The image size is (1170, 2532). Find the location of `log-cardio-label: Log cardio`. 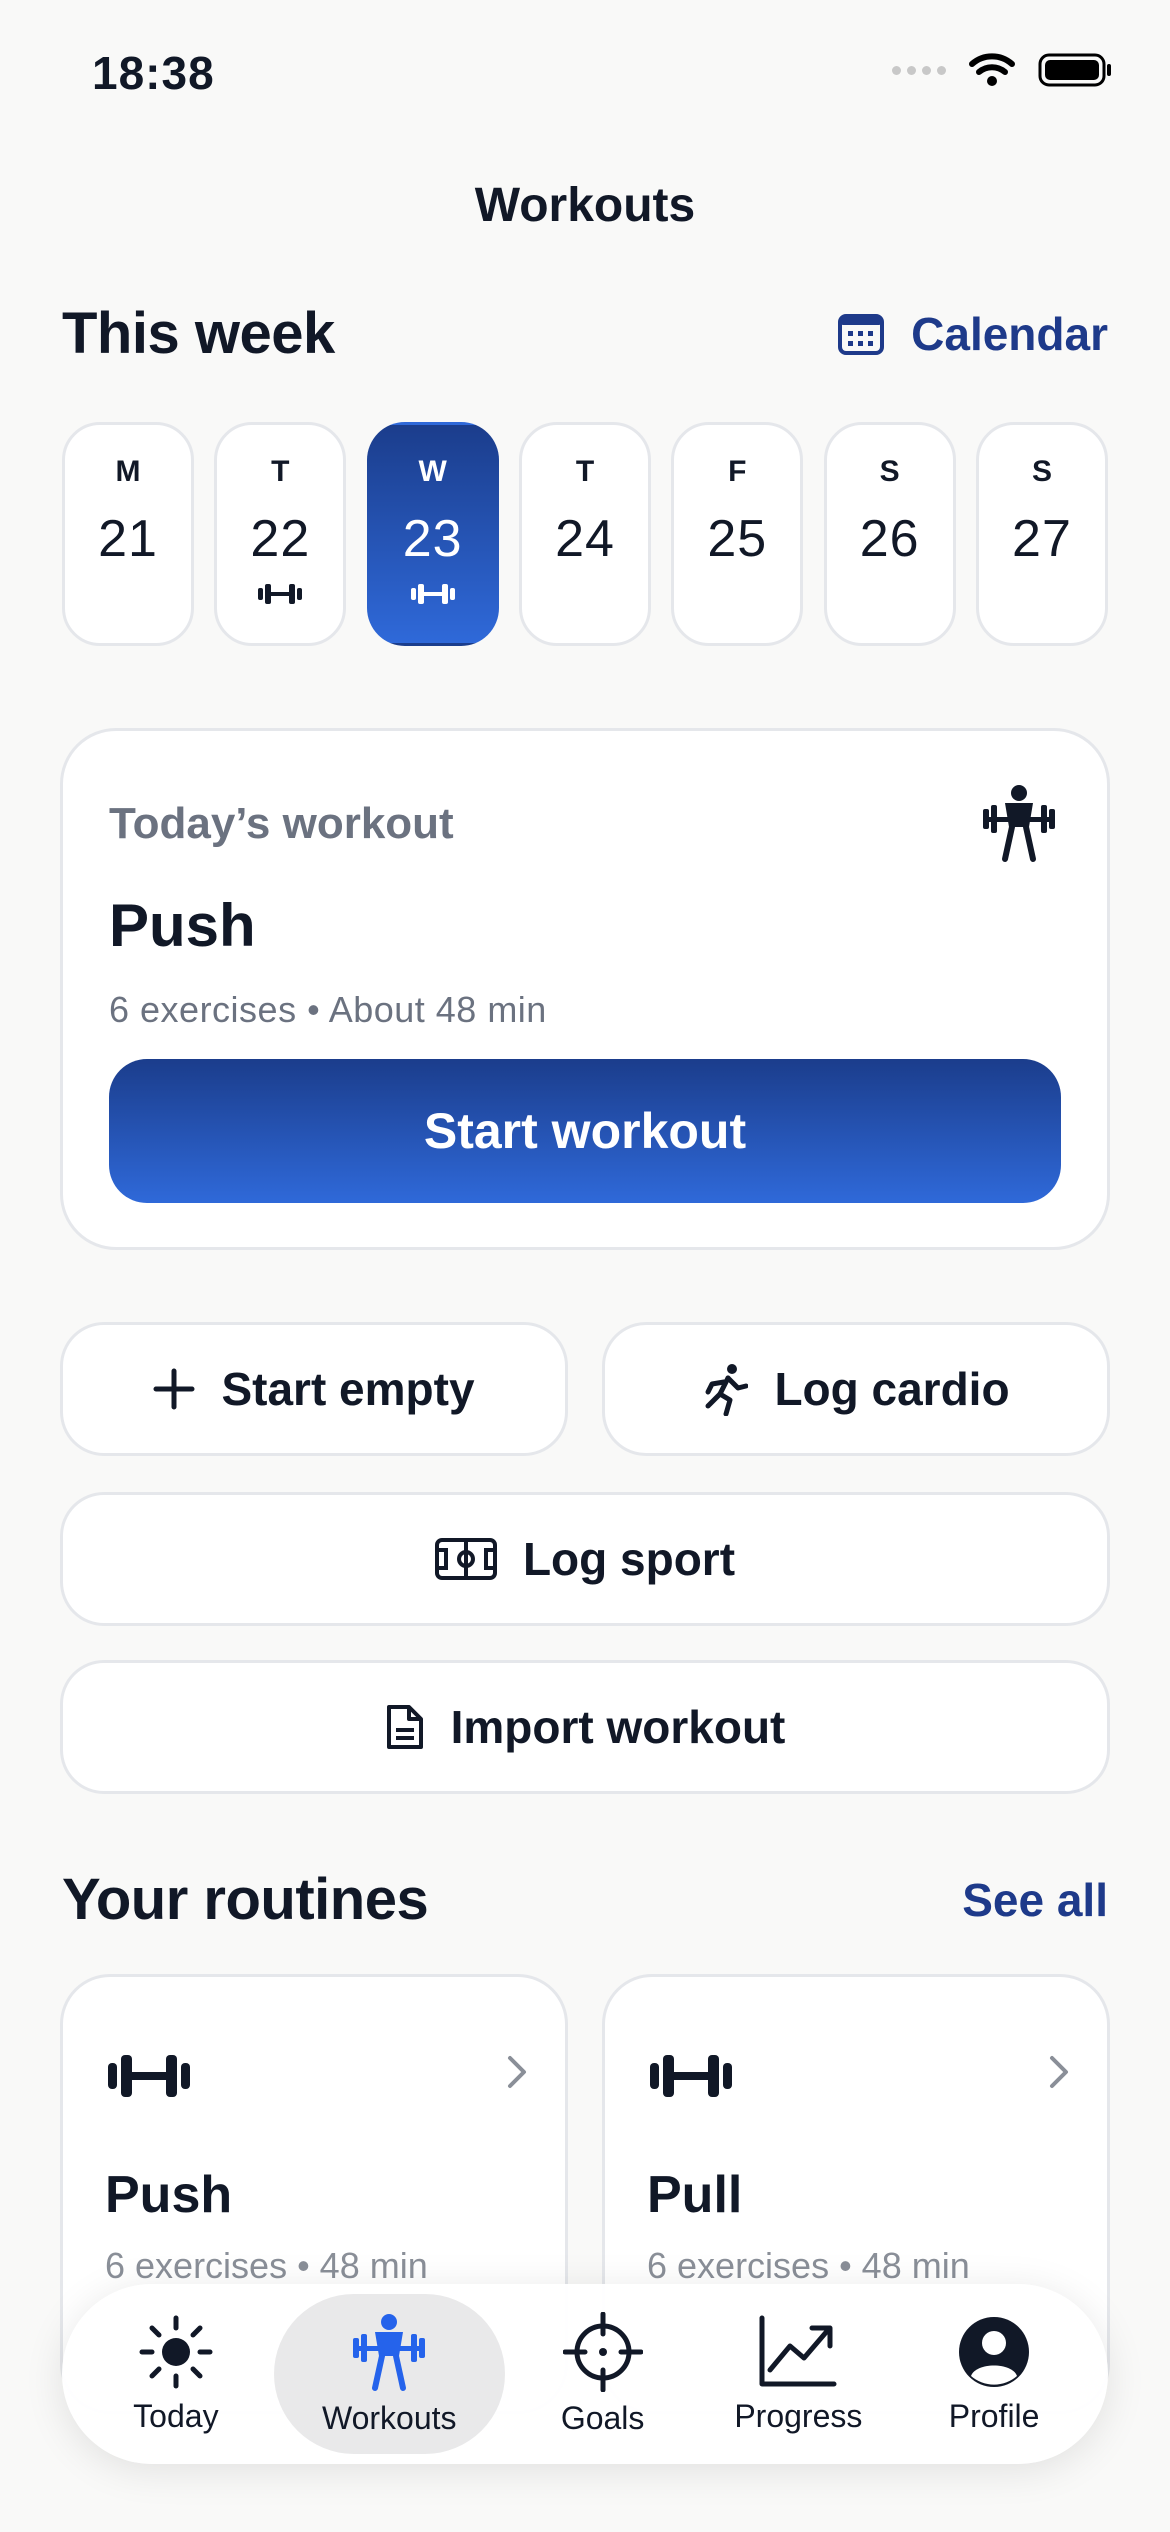

log-cardio-label: Log cardio is located at coordinates (892, 1389).